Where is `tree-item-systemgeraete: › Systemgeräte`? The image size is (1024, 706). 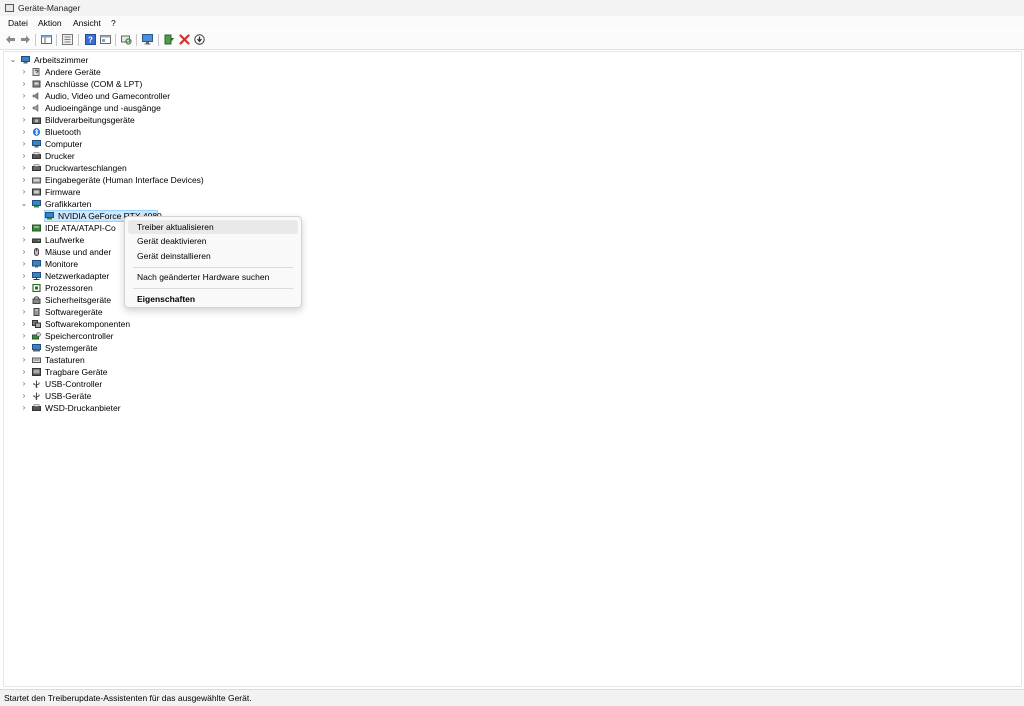 tree-item-systemgeraete: › Systemgeräte is located at coordinates (170, 348).